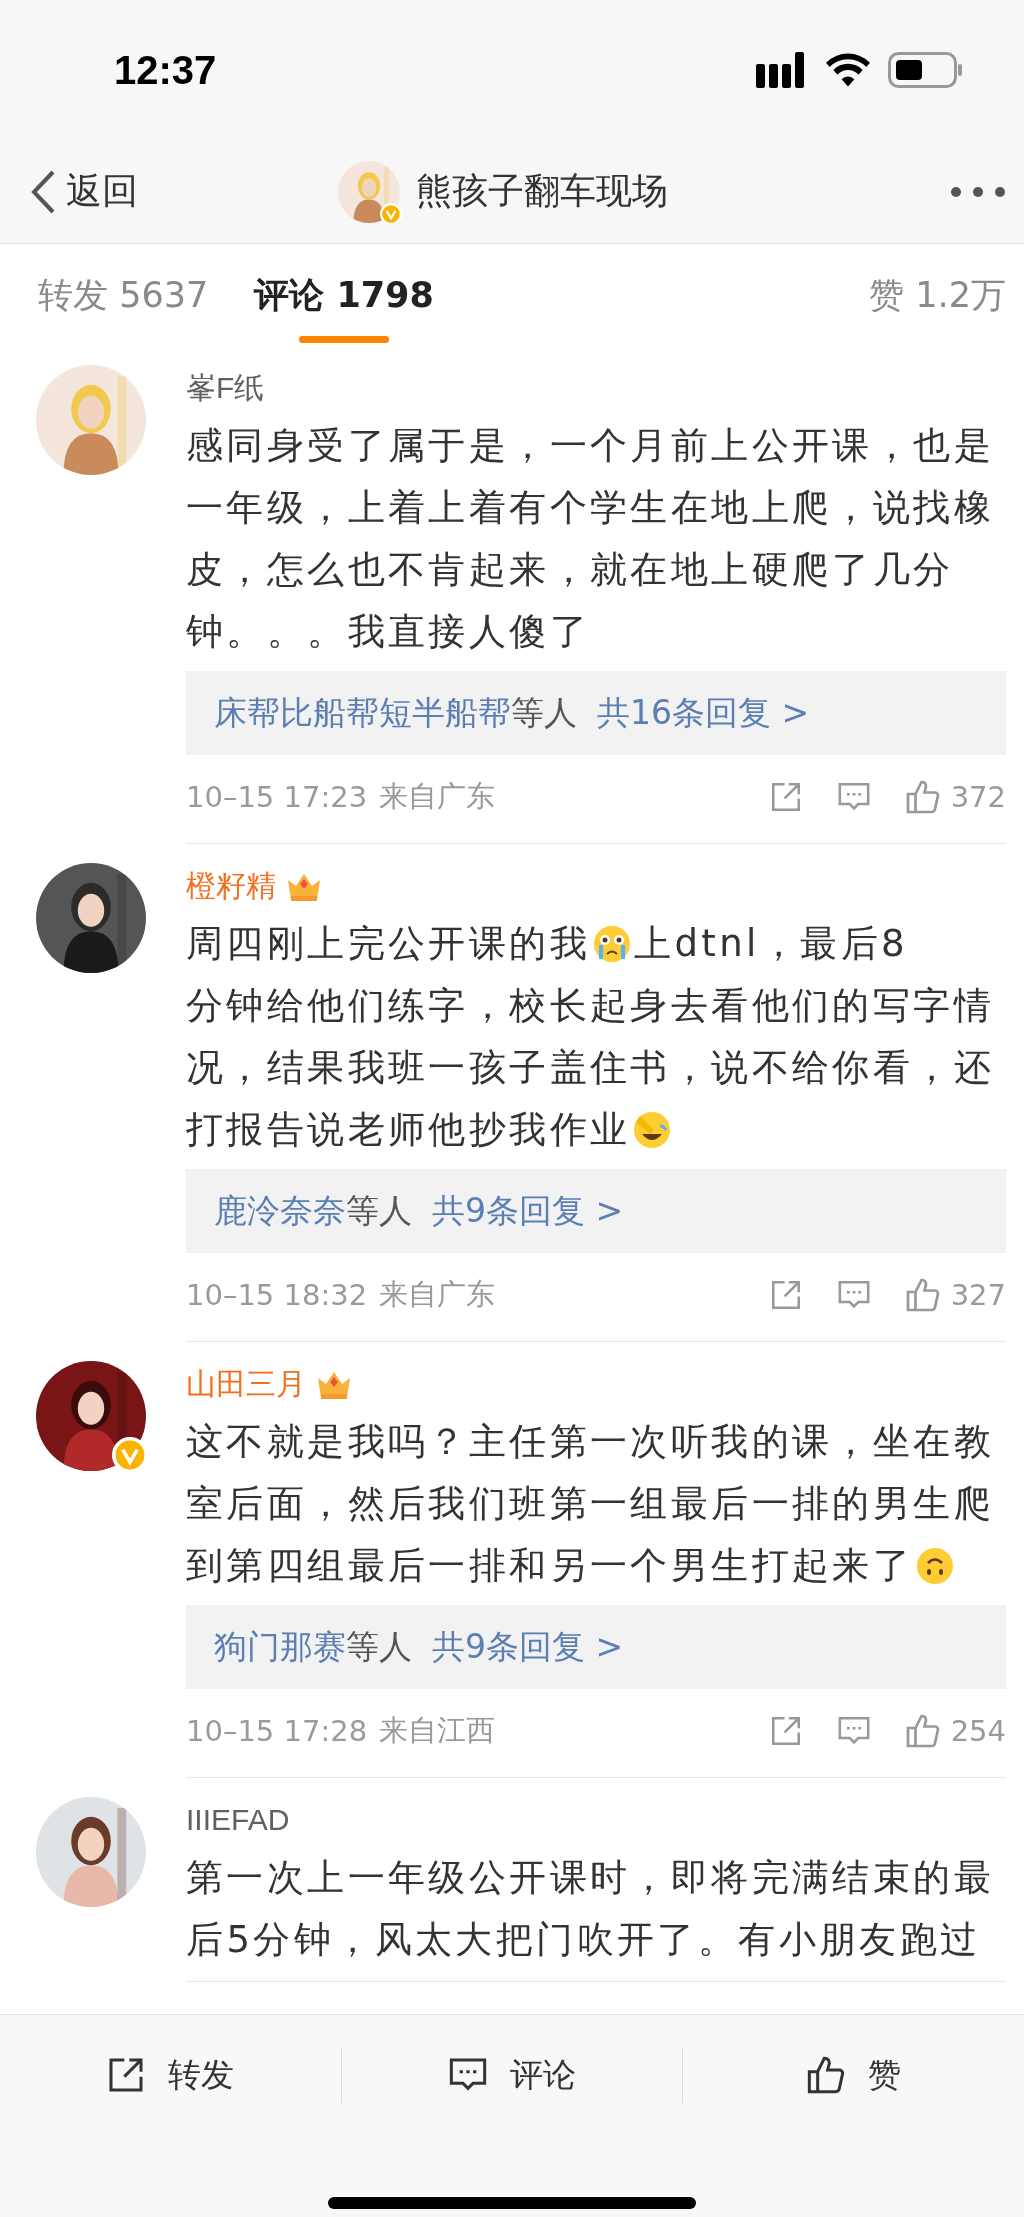 The image size is (1024, 2217). What do you see at coordinates (277, 1731) in the screenshot?
I see `comment-time: 10–15 17:28` at bounding box center [277, 1731].